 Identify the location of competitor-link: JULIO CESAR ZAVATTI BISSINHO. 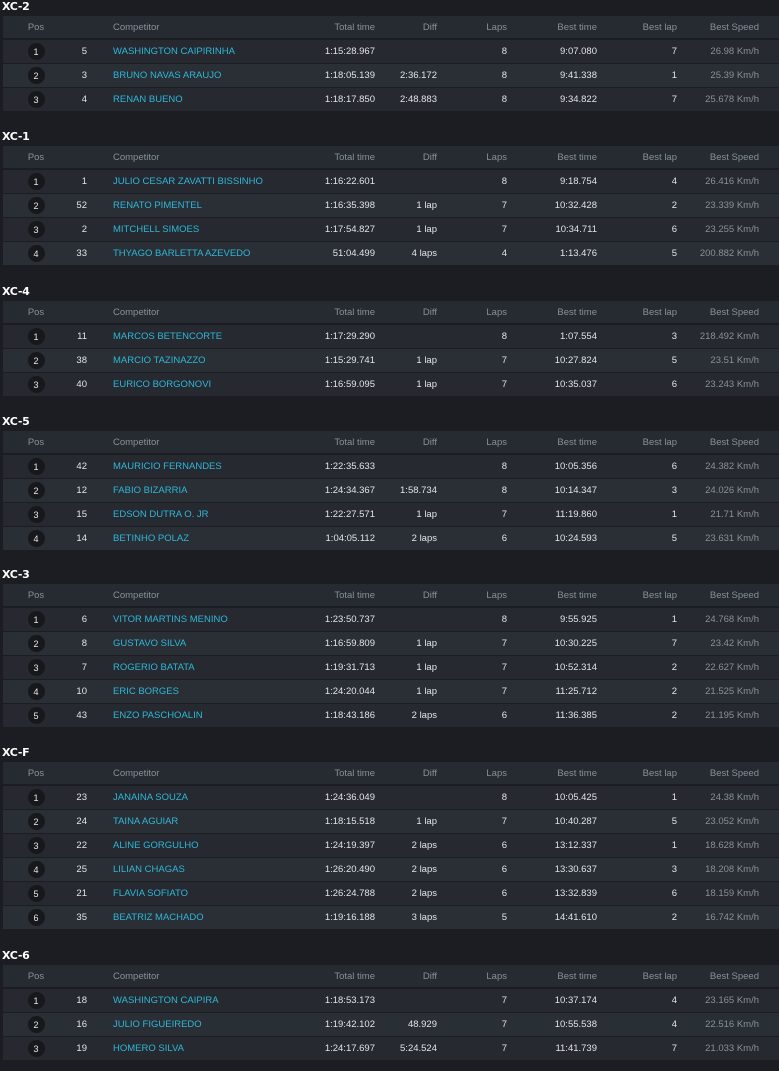
(188, 181).